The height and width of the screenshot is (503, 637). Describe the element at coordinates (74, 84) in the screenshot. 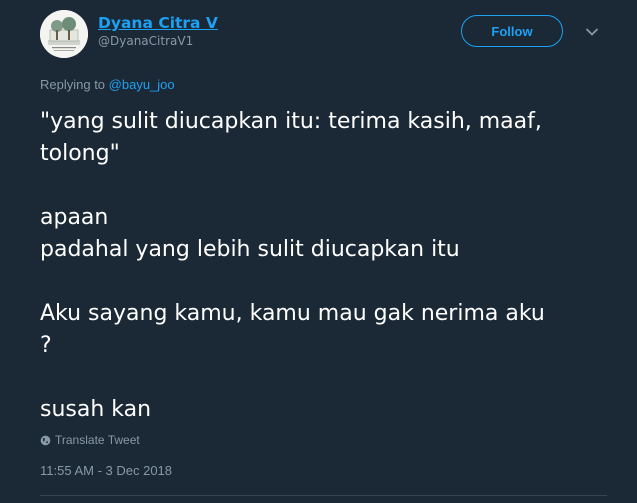

I see `replying-to-label: Replying to` at that location.